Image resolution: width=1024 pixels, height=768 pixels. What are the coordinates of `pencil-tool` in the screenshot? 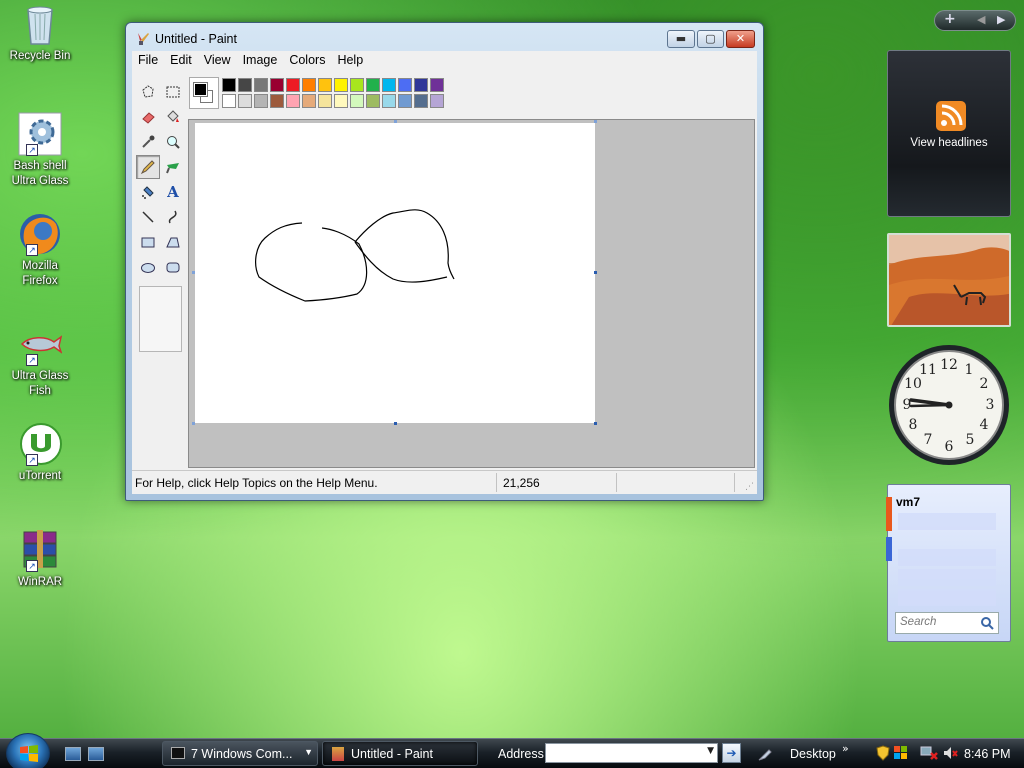 It's located at (148, 167).